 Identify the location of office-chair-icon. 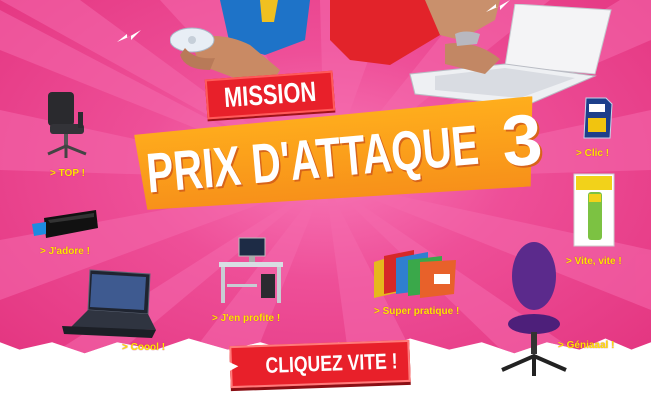
(67, 126).